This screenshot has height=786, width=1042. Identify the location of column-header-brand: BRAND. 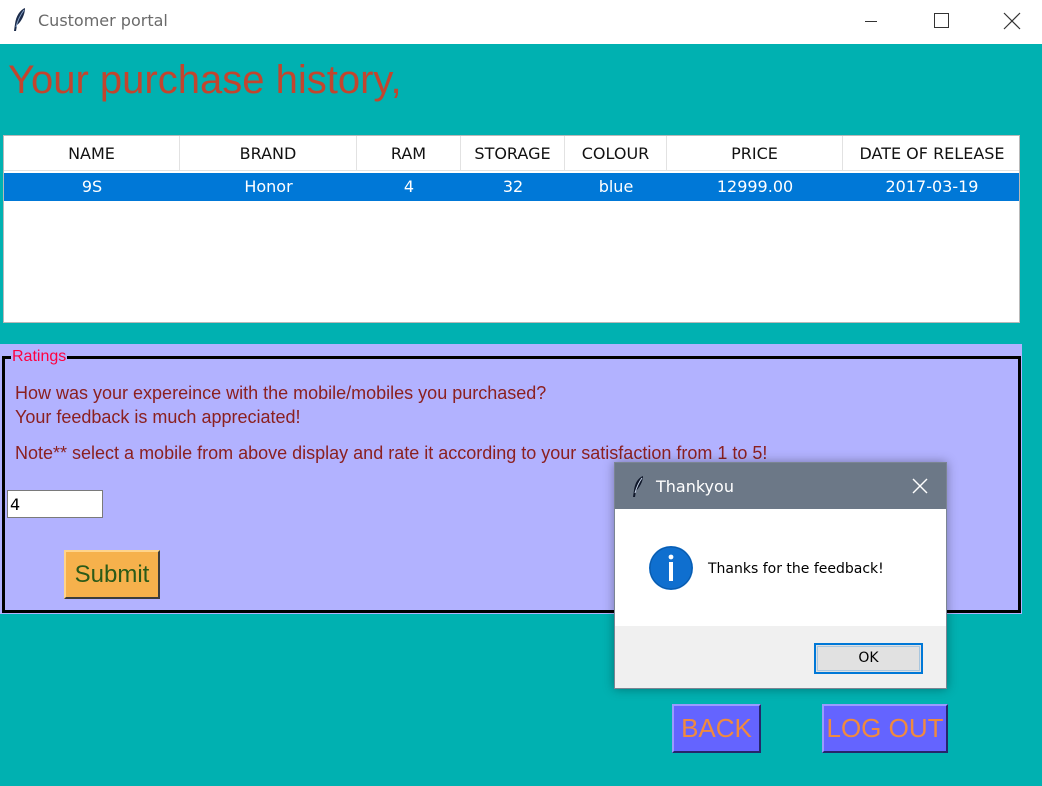
(268, 153).